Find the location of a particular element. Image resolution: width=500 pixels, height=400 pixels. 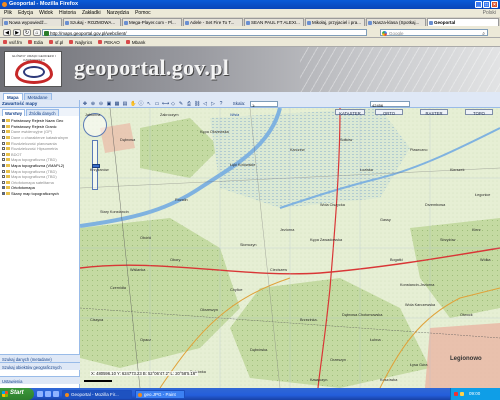

tab-data-sources: Źródła danych is located at coordinates (42, 112).